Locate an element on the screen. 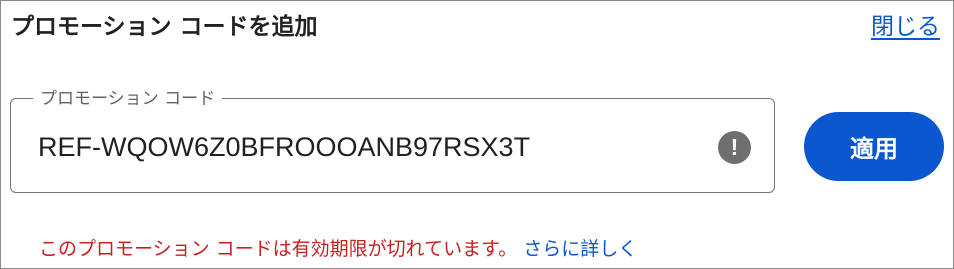  promo-code-field-label: プロモーション コード is located at coordinates (128, 96).